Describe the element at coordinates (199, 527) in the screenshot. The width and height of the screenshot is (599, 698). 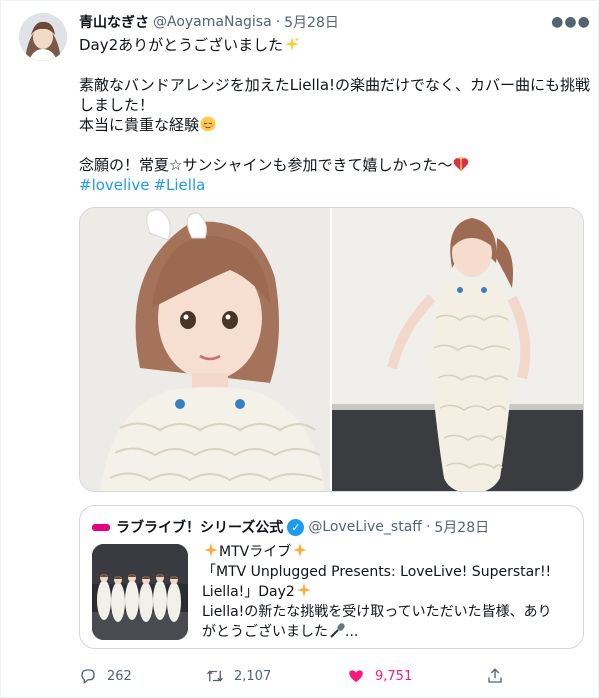
I see `quoted-display-name: ラブライブ！シリーズ公式` at that location.